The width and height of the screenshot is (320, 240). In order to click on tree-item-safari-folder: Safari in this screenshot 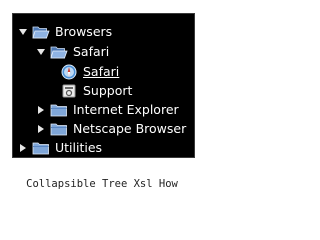, I will do `click(72, 52)`.